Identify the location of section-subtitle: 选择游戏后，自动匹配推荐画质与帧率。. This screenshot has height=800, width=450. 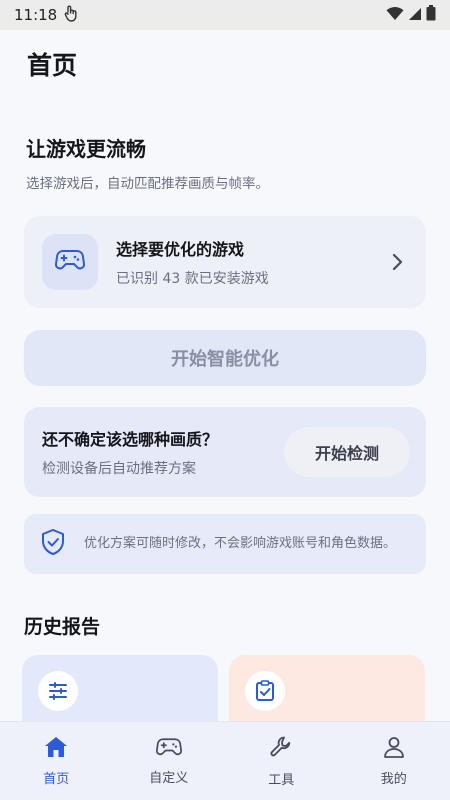
(147, 184).